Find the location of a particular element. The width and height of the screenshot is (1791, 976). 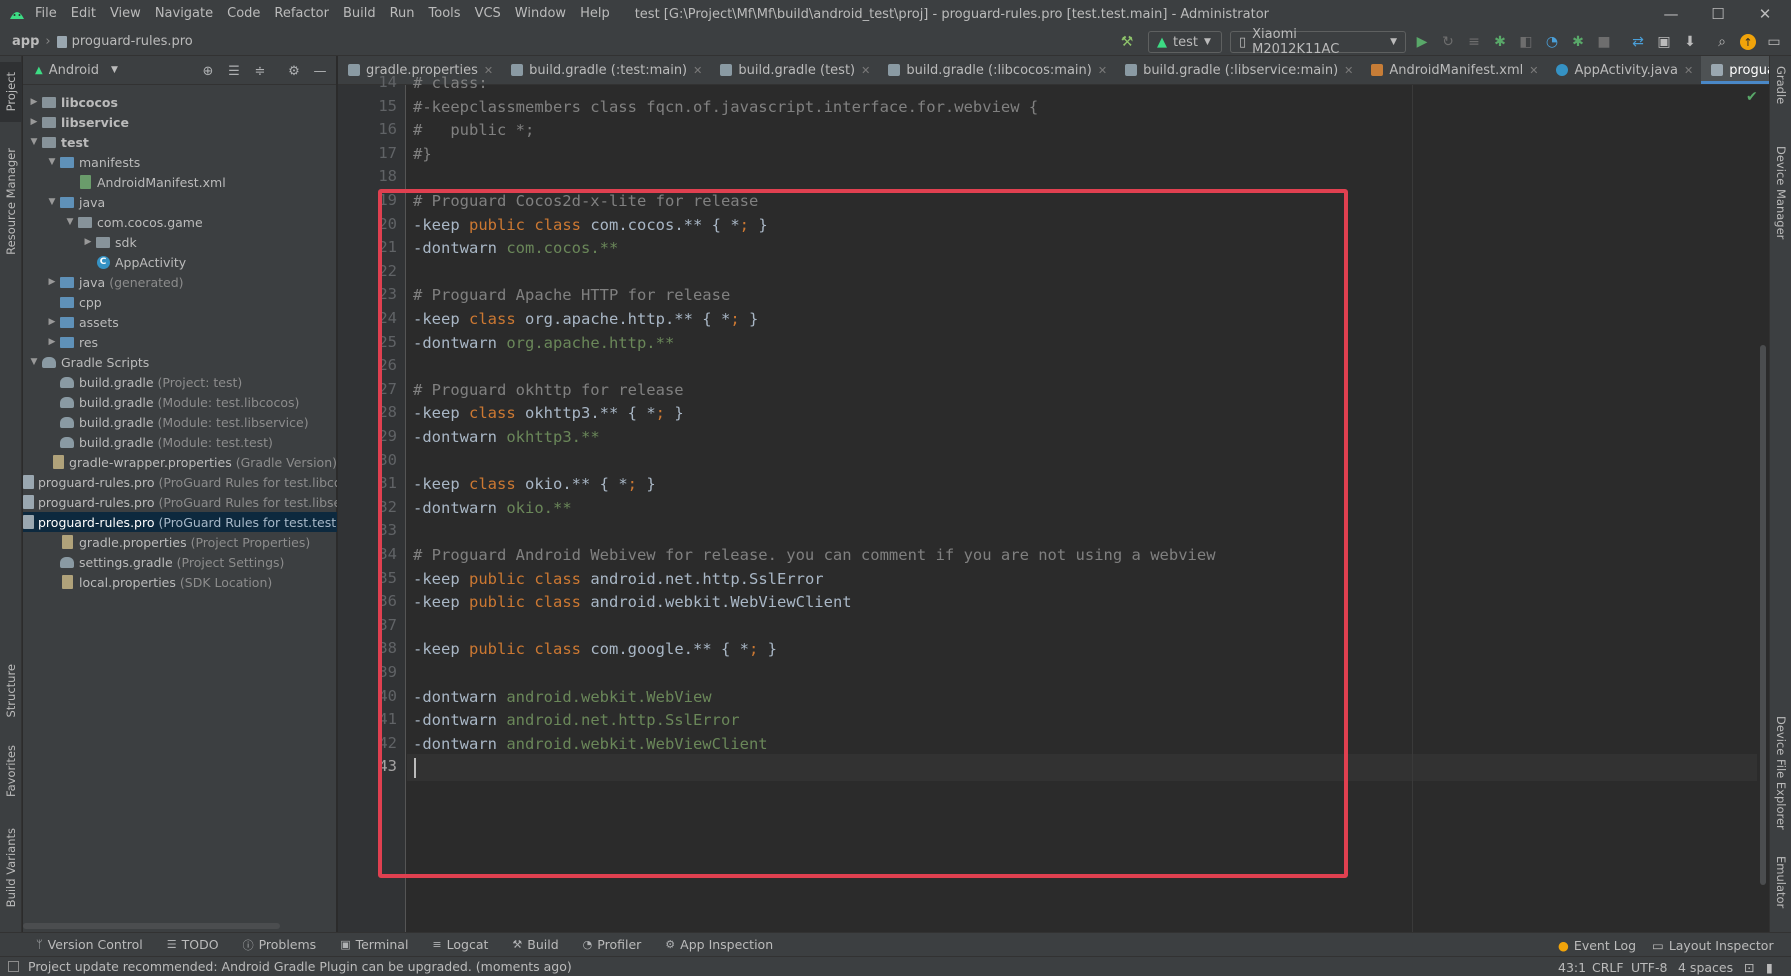

tree-item: ▶ libservice is located at coordinates (180, 122).